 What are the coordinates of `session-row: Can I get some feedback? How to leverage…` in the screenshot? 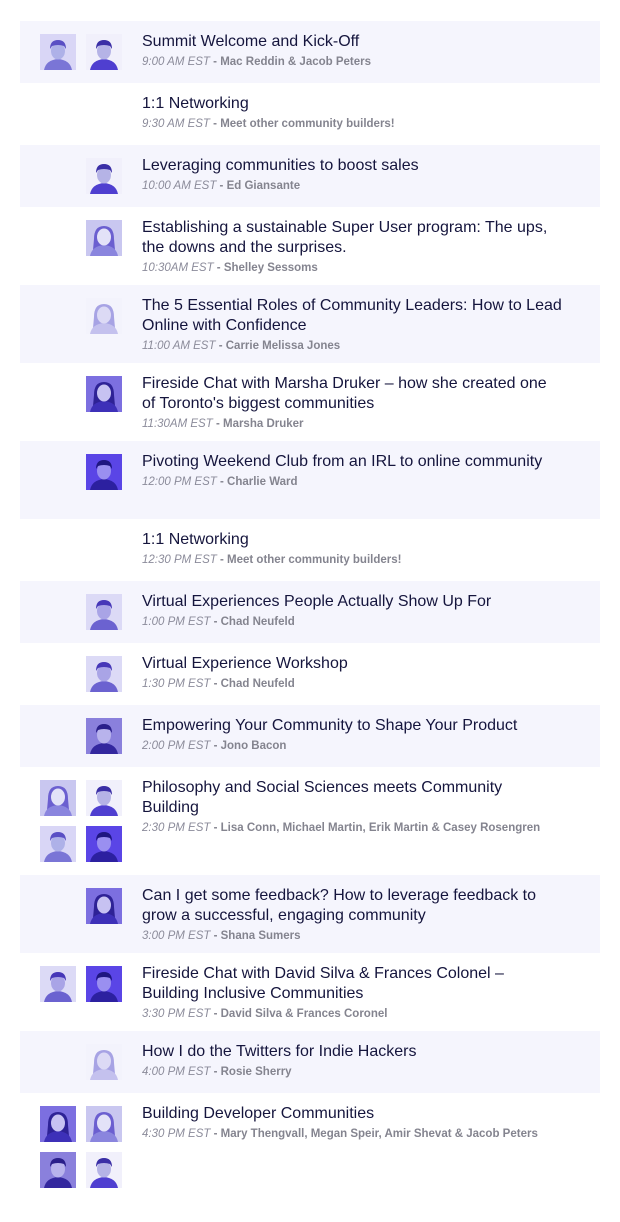 It's located at (310, 914).